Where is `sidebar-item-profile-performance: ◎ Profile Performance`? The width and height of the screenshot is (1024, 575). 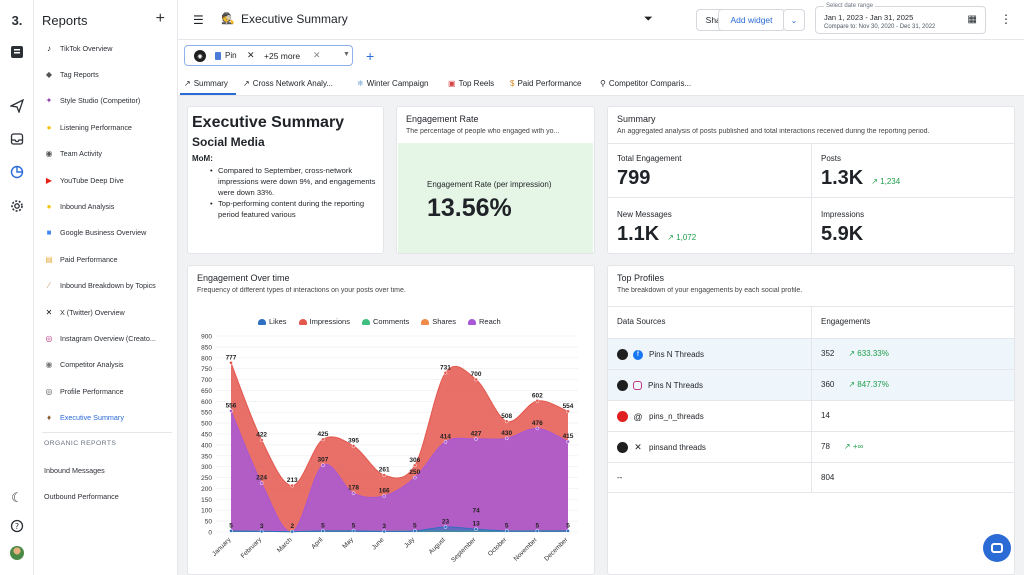
sidebar-item-profile-performance: ◎ Profile Performance is located at coordinates (109, 391).